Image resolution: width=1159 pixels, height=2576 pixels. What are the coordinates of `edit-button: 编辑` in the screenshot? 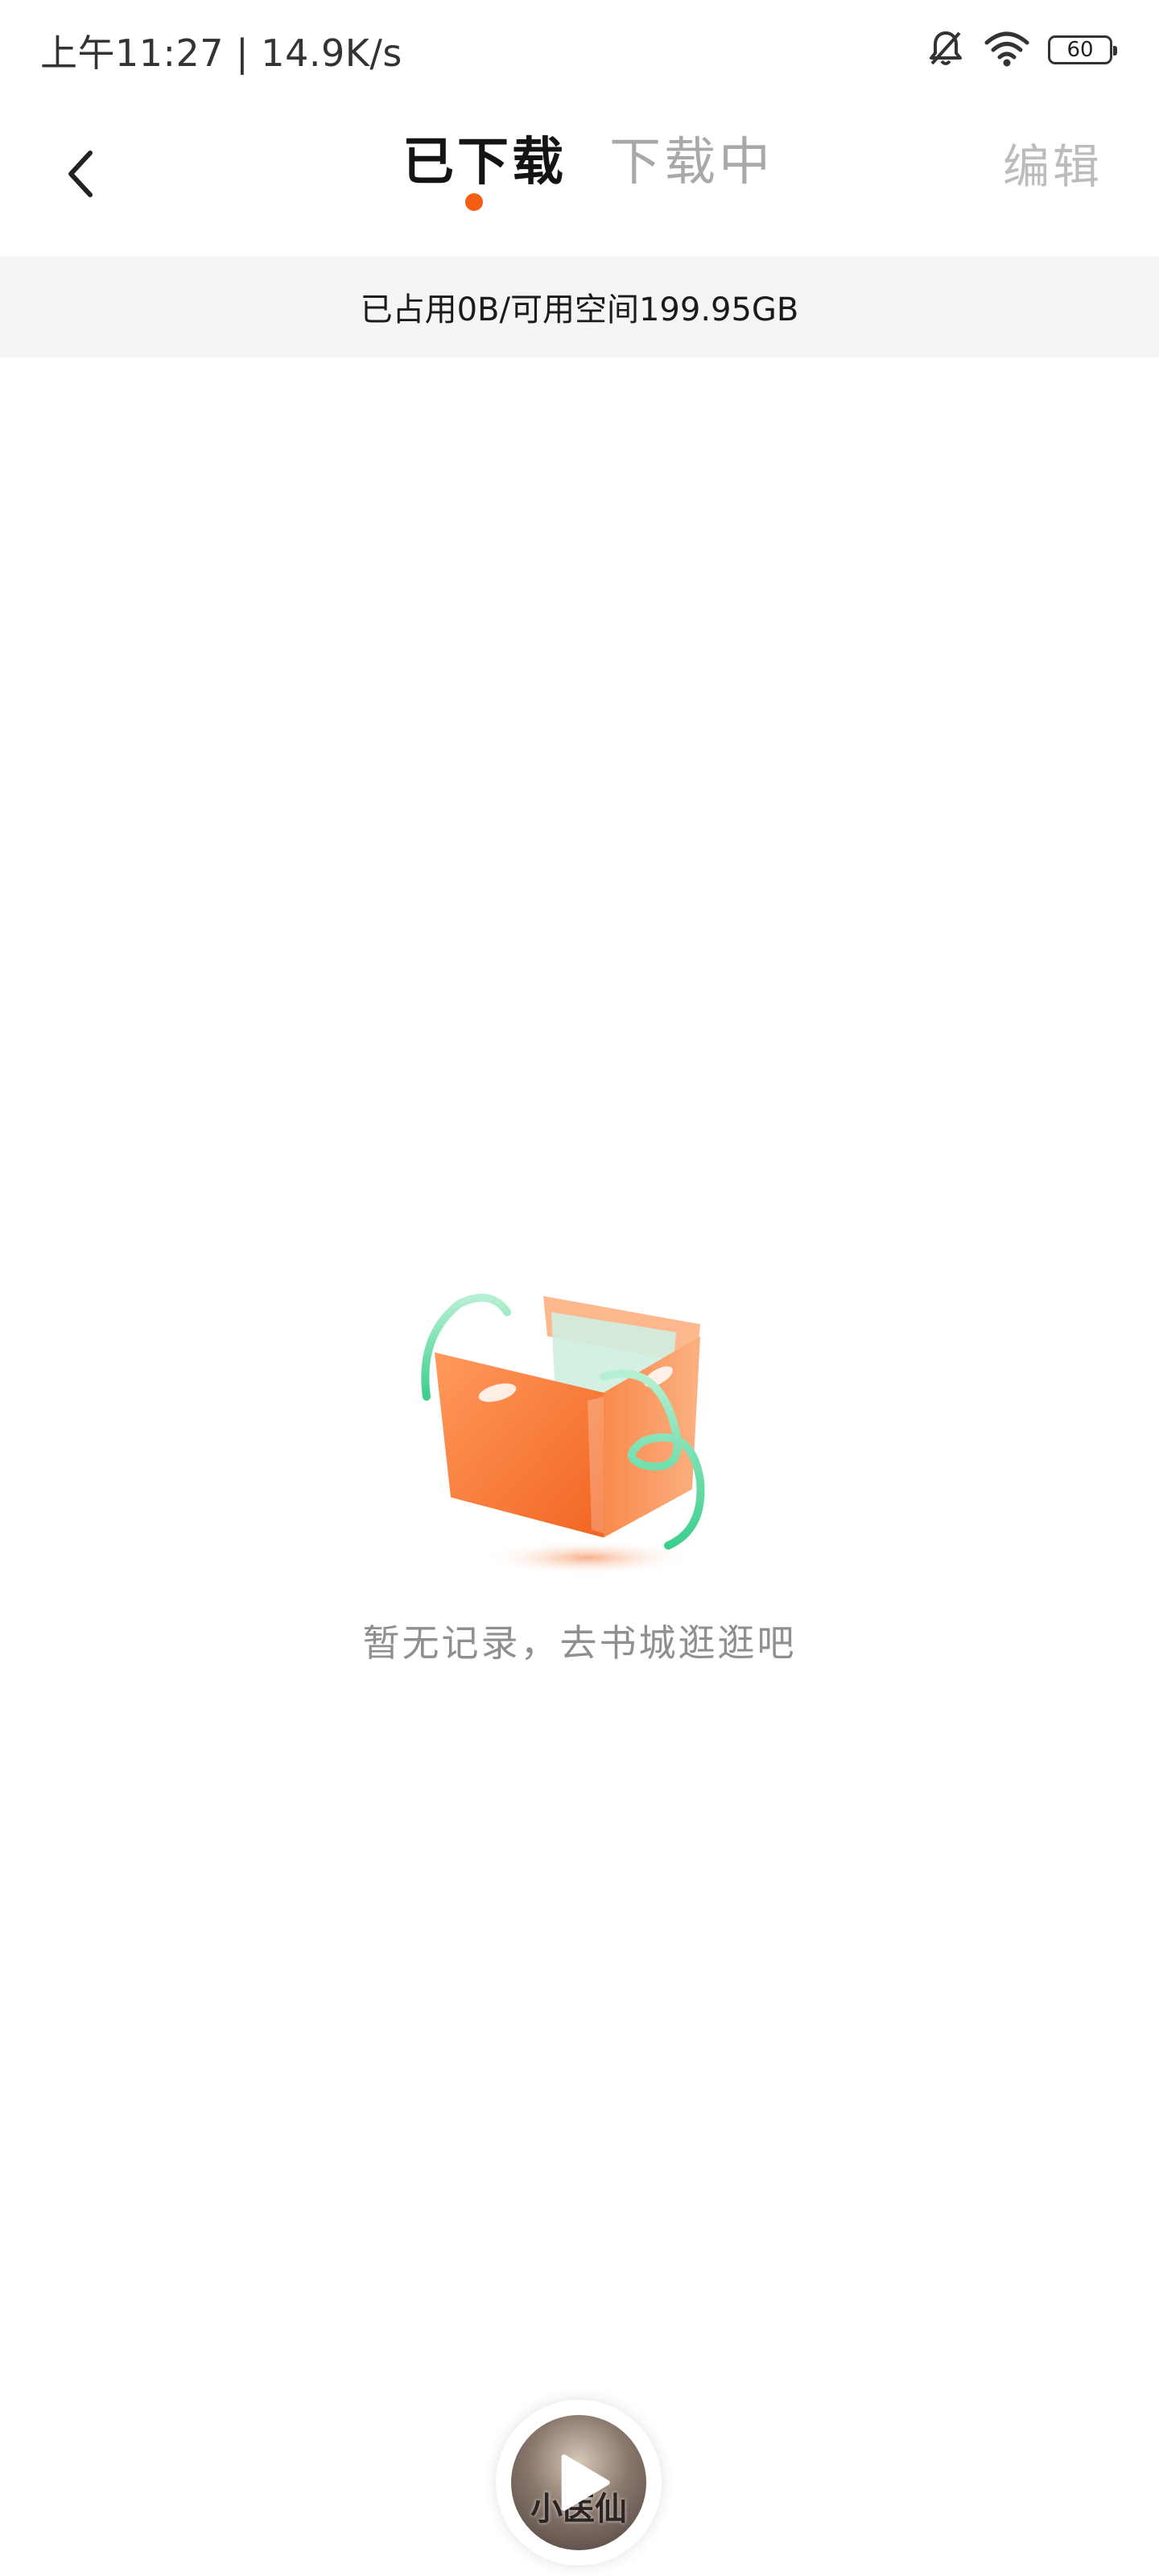 It's located at (1053, 162).